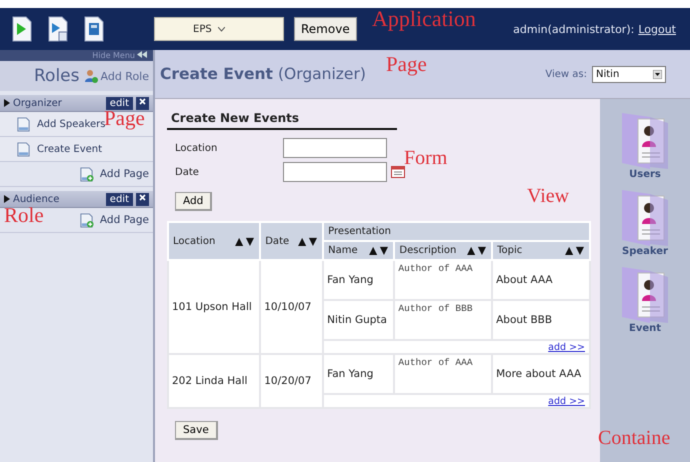 Image resolution: width=690 pixels, height=462 pixels. What do you see at coordinates (566, 74) in the screenshot?
I see `view-as-label: View as:` at bounding box center [566, 74].